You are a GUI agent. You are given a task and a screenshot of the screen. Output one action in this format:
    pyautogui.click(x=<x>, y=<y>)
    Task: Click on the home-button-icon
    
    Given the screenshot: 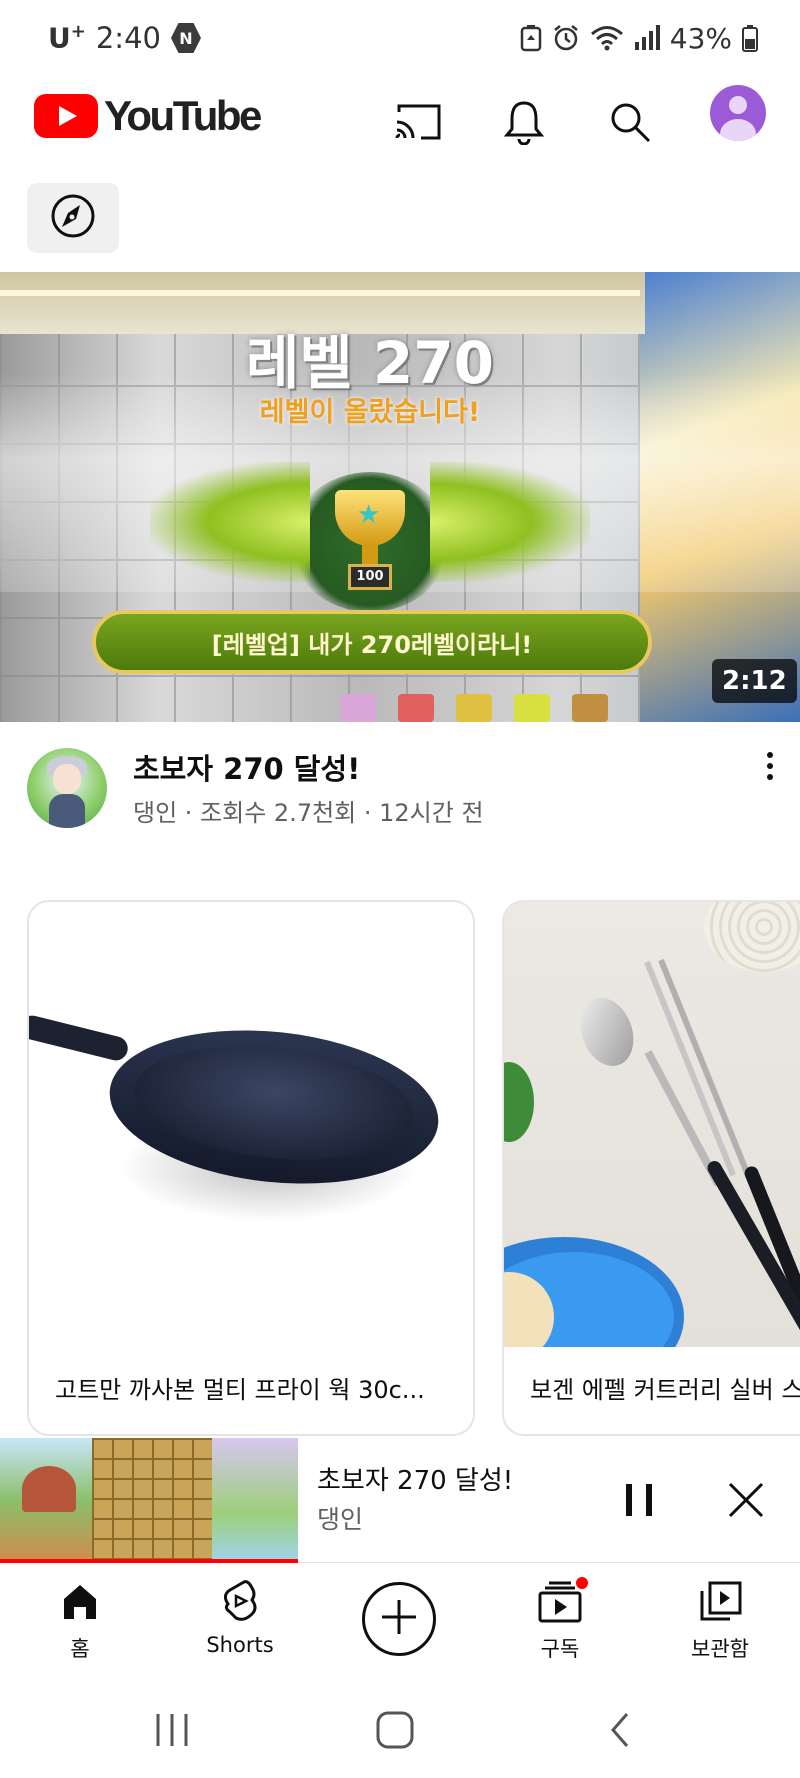 What is the action you would take?
    pyautogui.click(x=395, y=1730)
    